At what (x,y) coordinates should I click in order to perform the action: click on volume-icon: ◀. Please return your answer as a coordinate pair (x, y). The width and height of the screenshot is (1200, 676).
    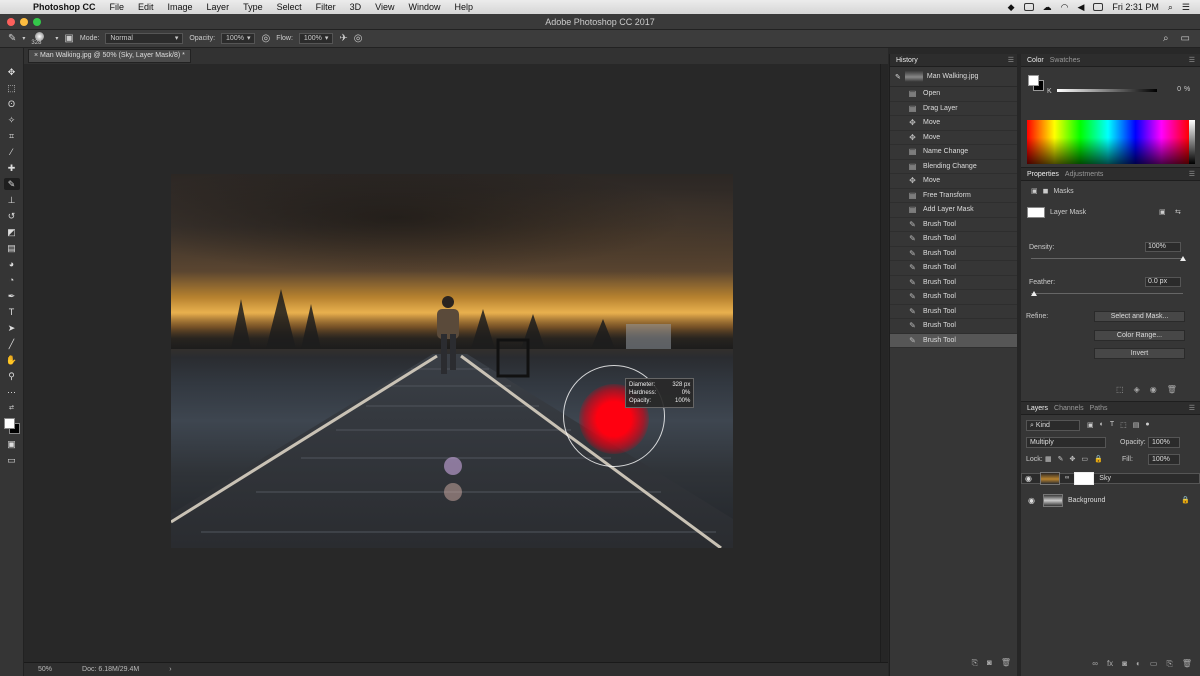
    Looking at the image, I should click on (1080, 7).